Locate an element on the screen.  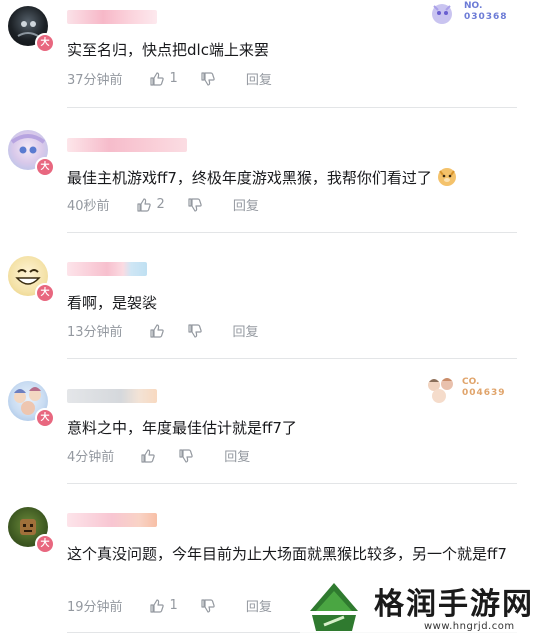
site-watermark: 格润手游网 www.hngrjd.com is located at coordinates (425, 606).